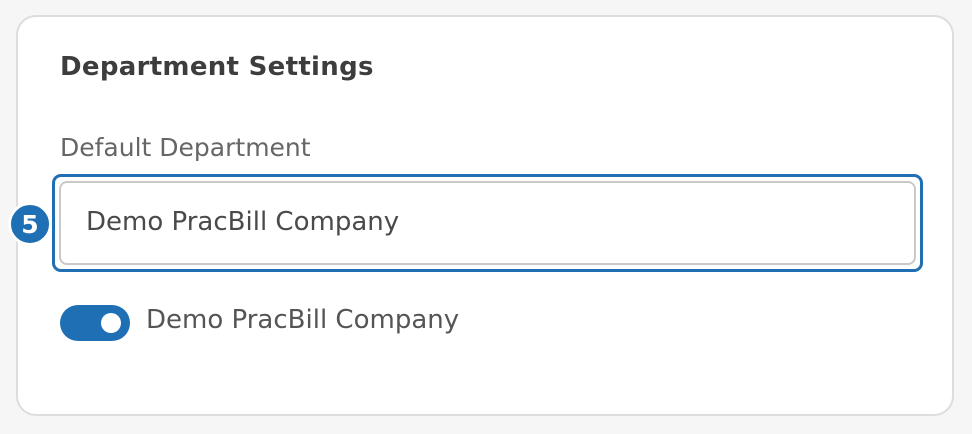  I want to click on step-number-badge: 5, so click(30, 224).